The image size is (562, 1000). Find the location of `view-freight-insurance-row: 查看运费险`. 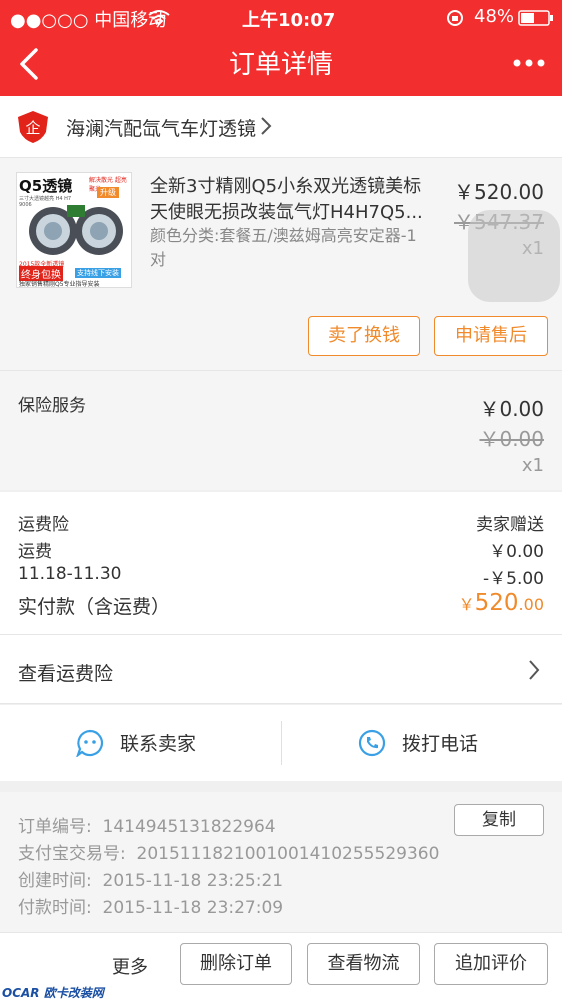

view-freight-insurance-row: 查看运费险 is located at coordinates (281, 669).